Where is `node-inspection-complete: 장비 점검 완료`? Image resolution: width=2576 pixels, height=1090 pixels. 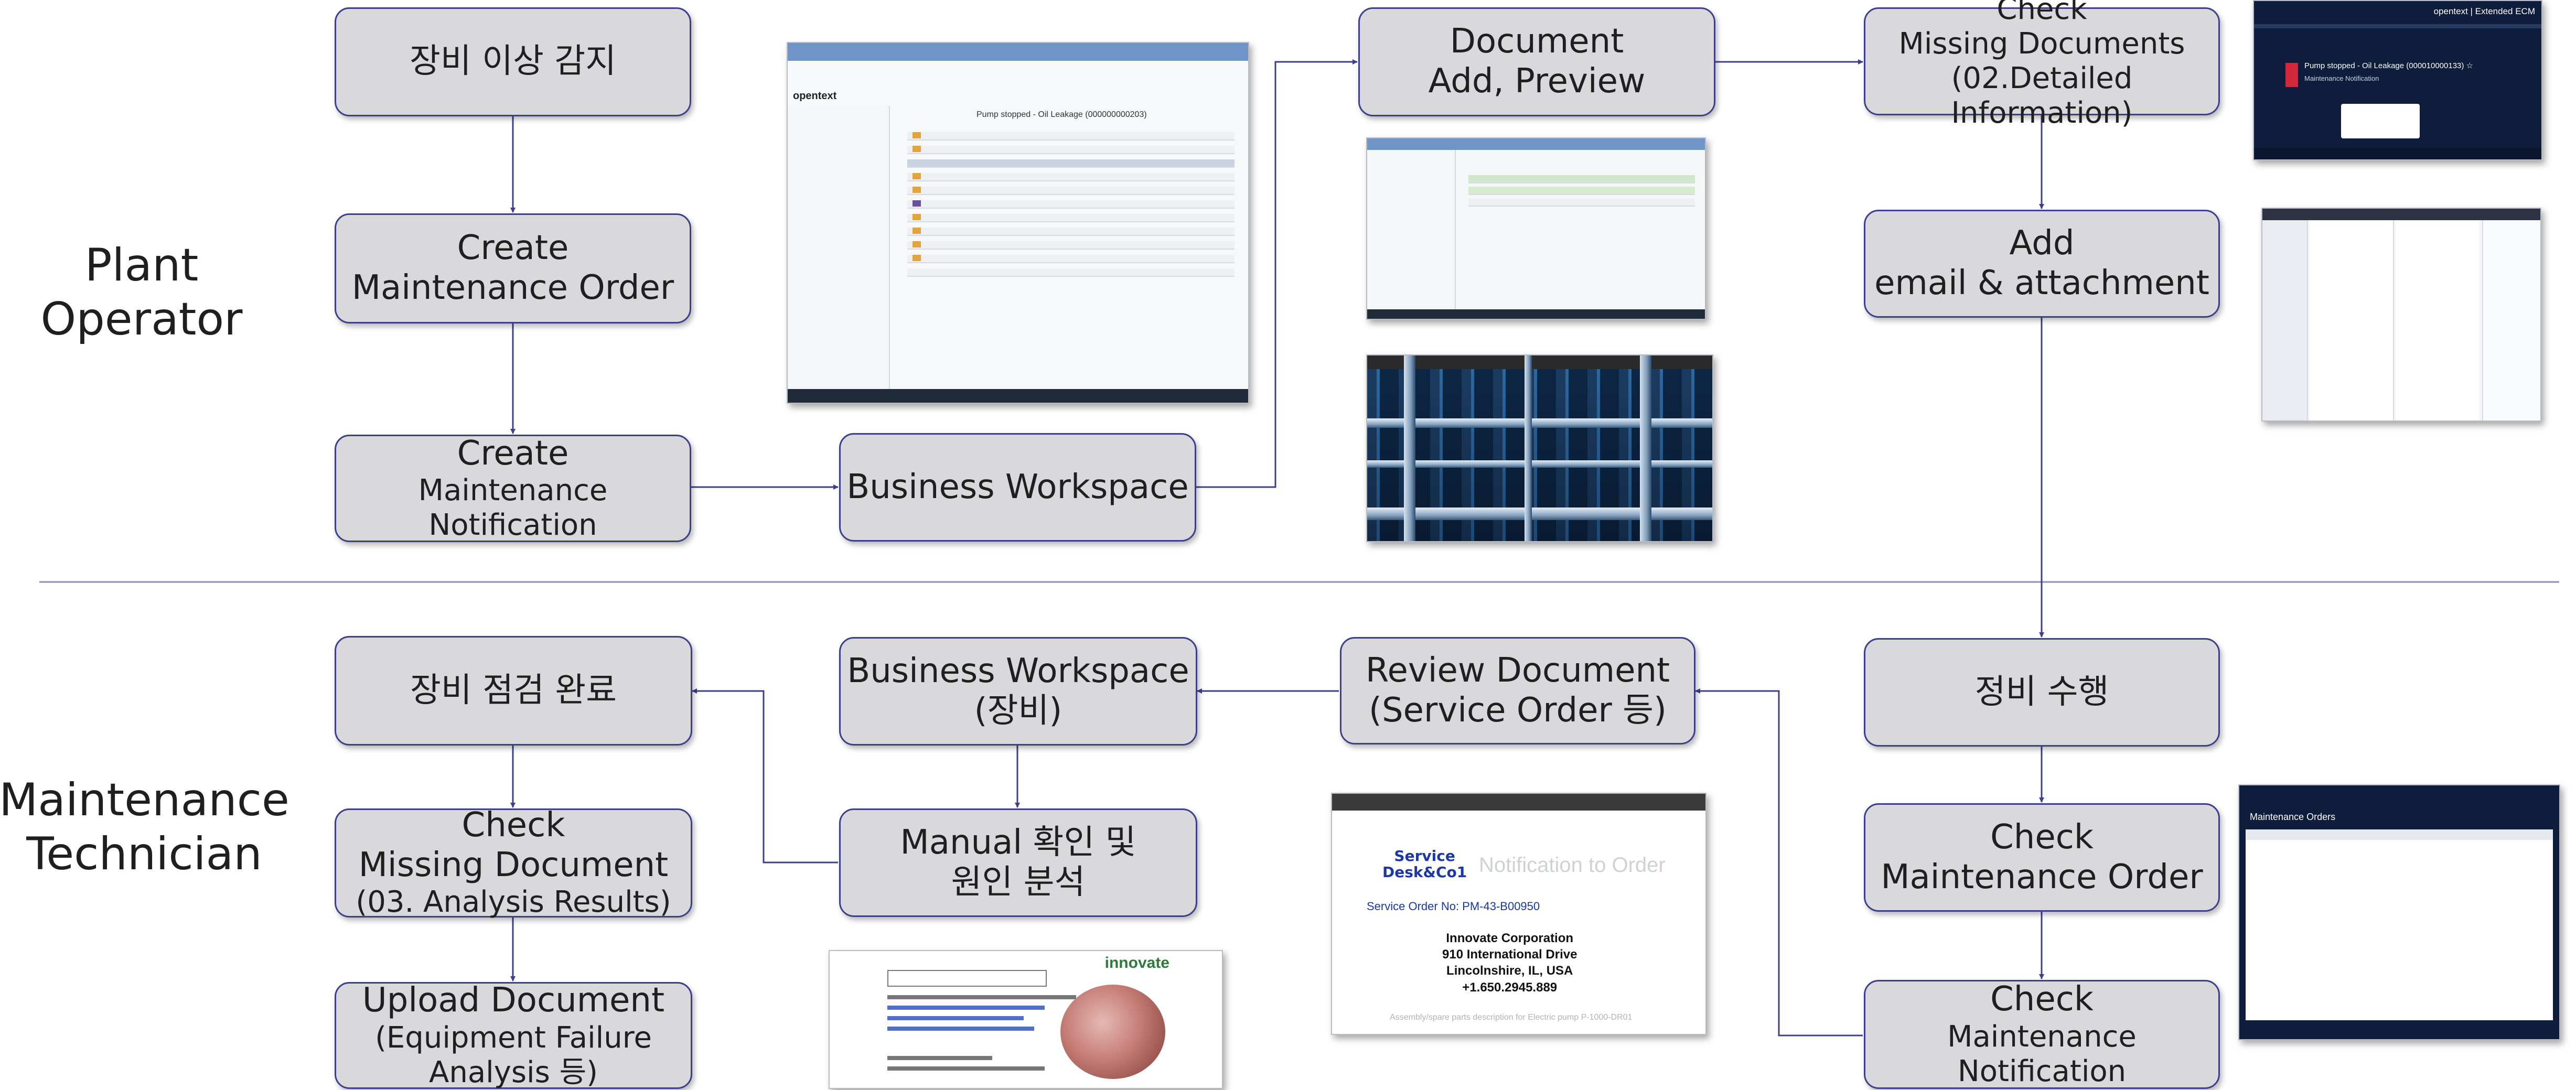 node-inspection-complete: 장비 점검 완료 is located at coordinates (513, 691).